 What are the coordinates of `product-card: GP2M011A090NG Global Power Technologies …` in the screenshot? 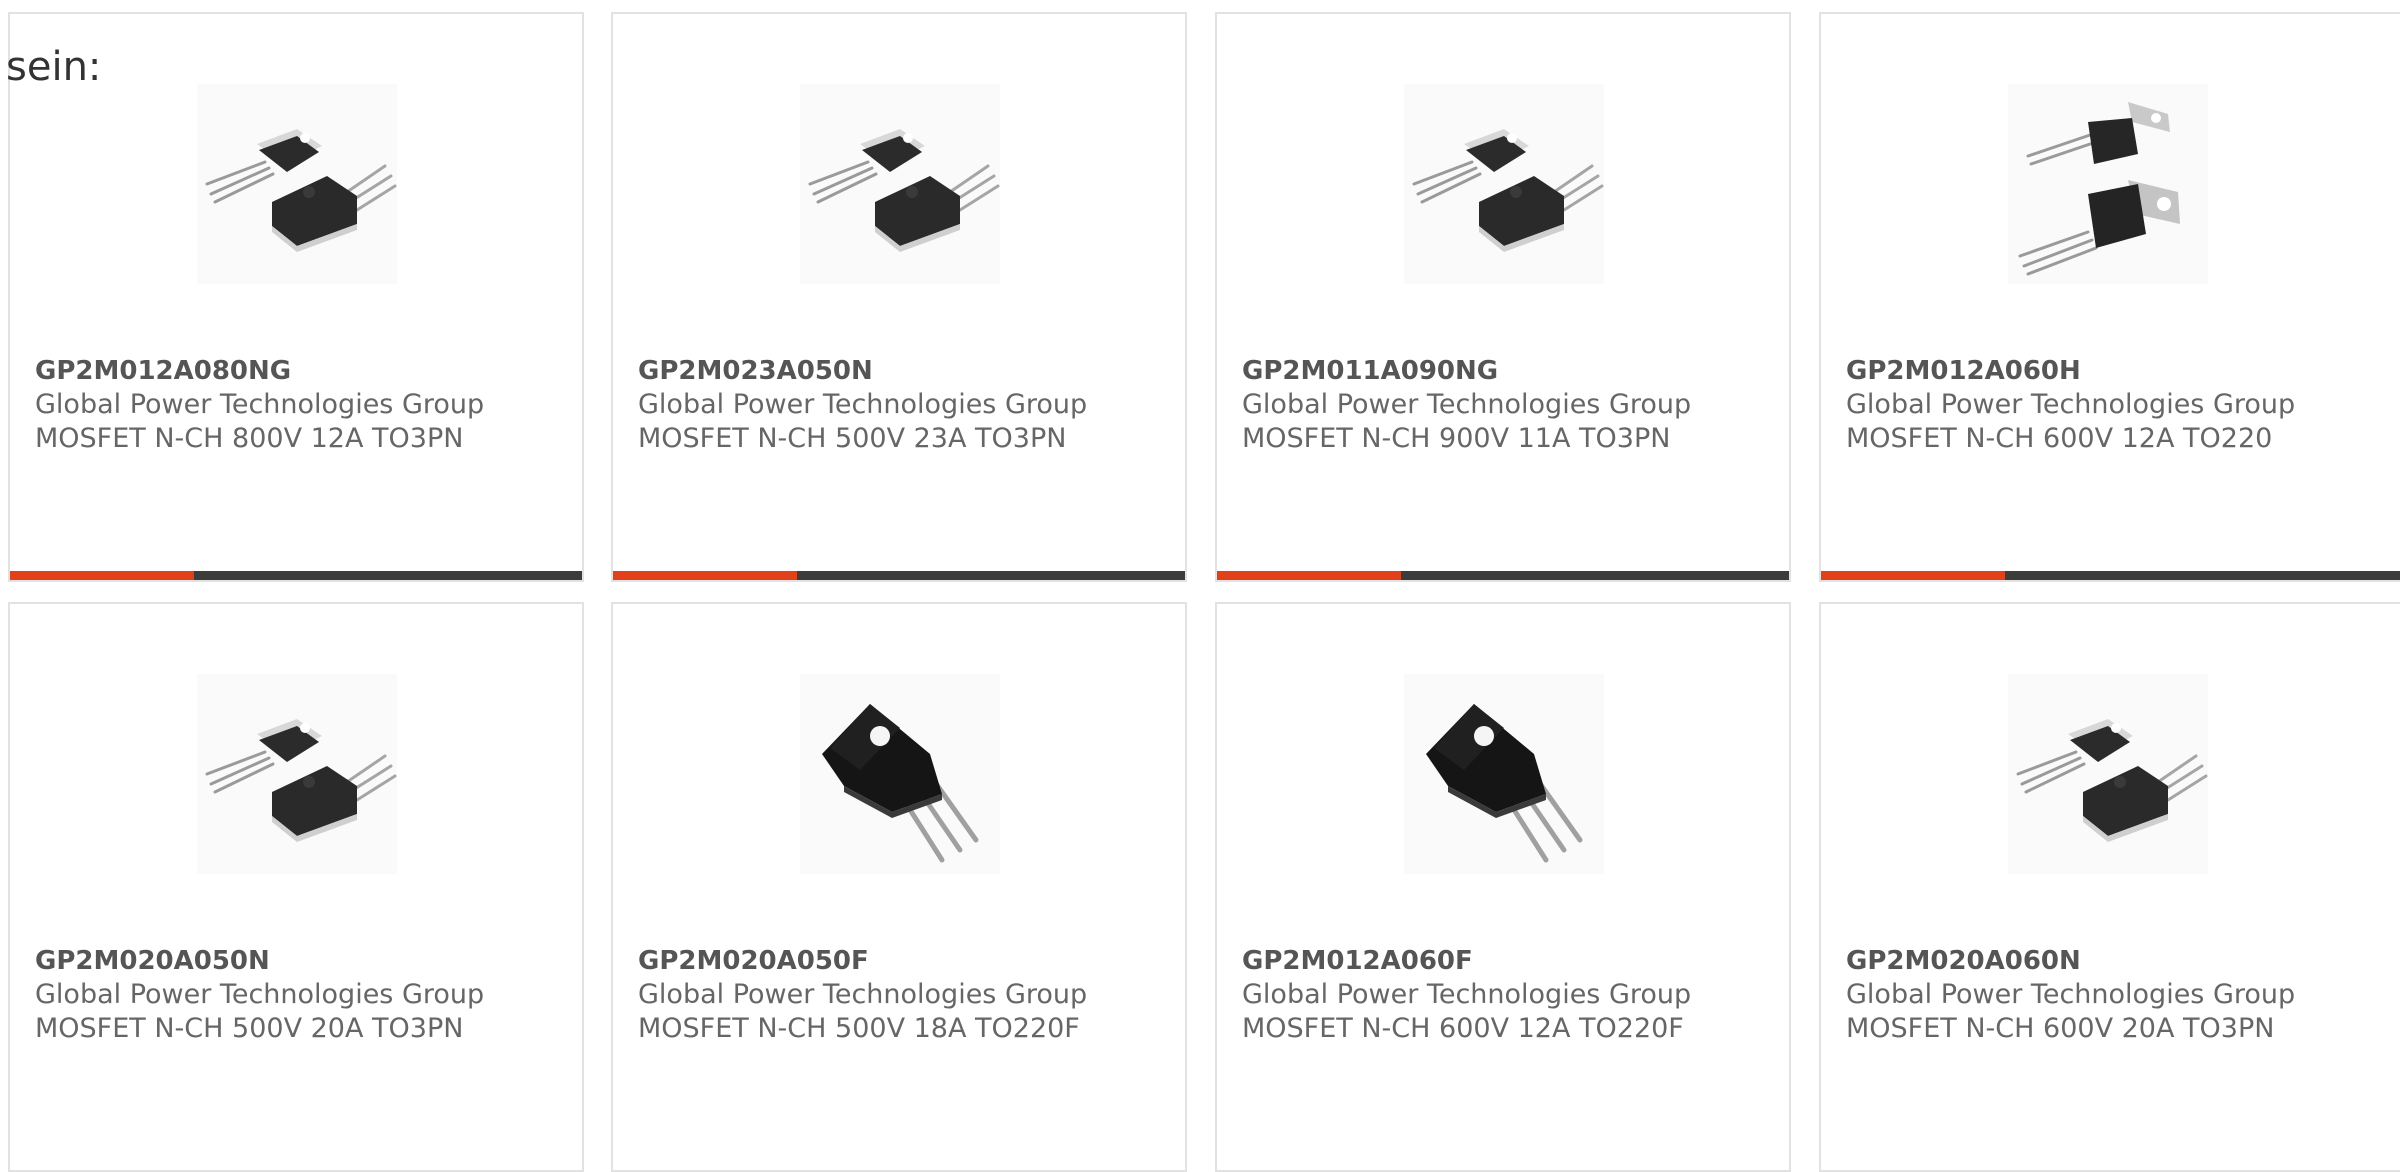 It's located at (1503, 297).